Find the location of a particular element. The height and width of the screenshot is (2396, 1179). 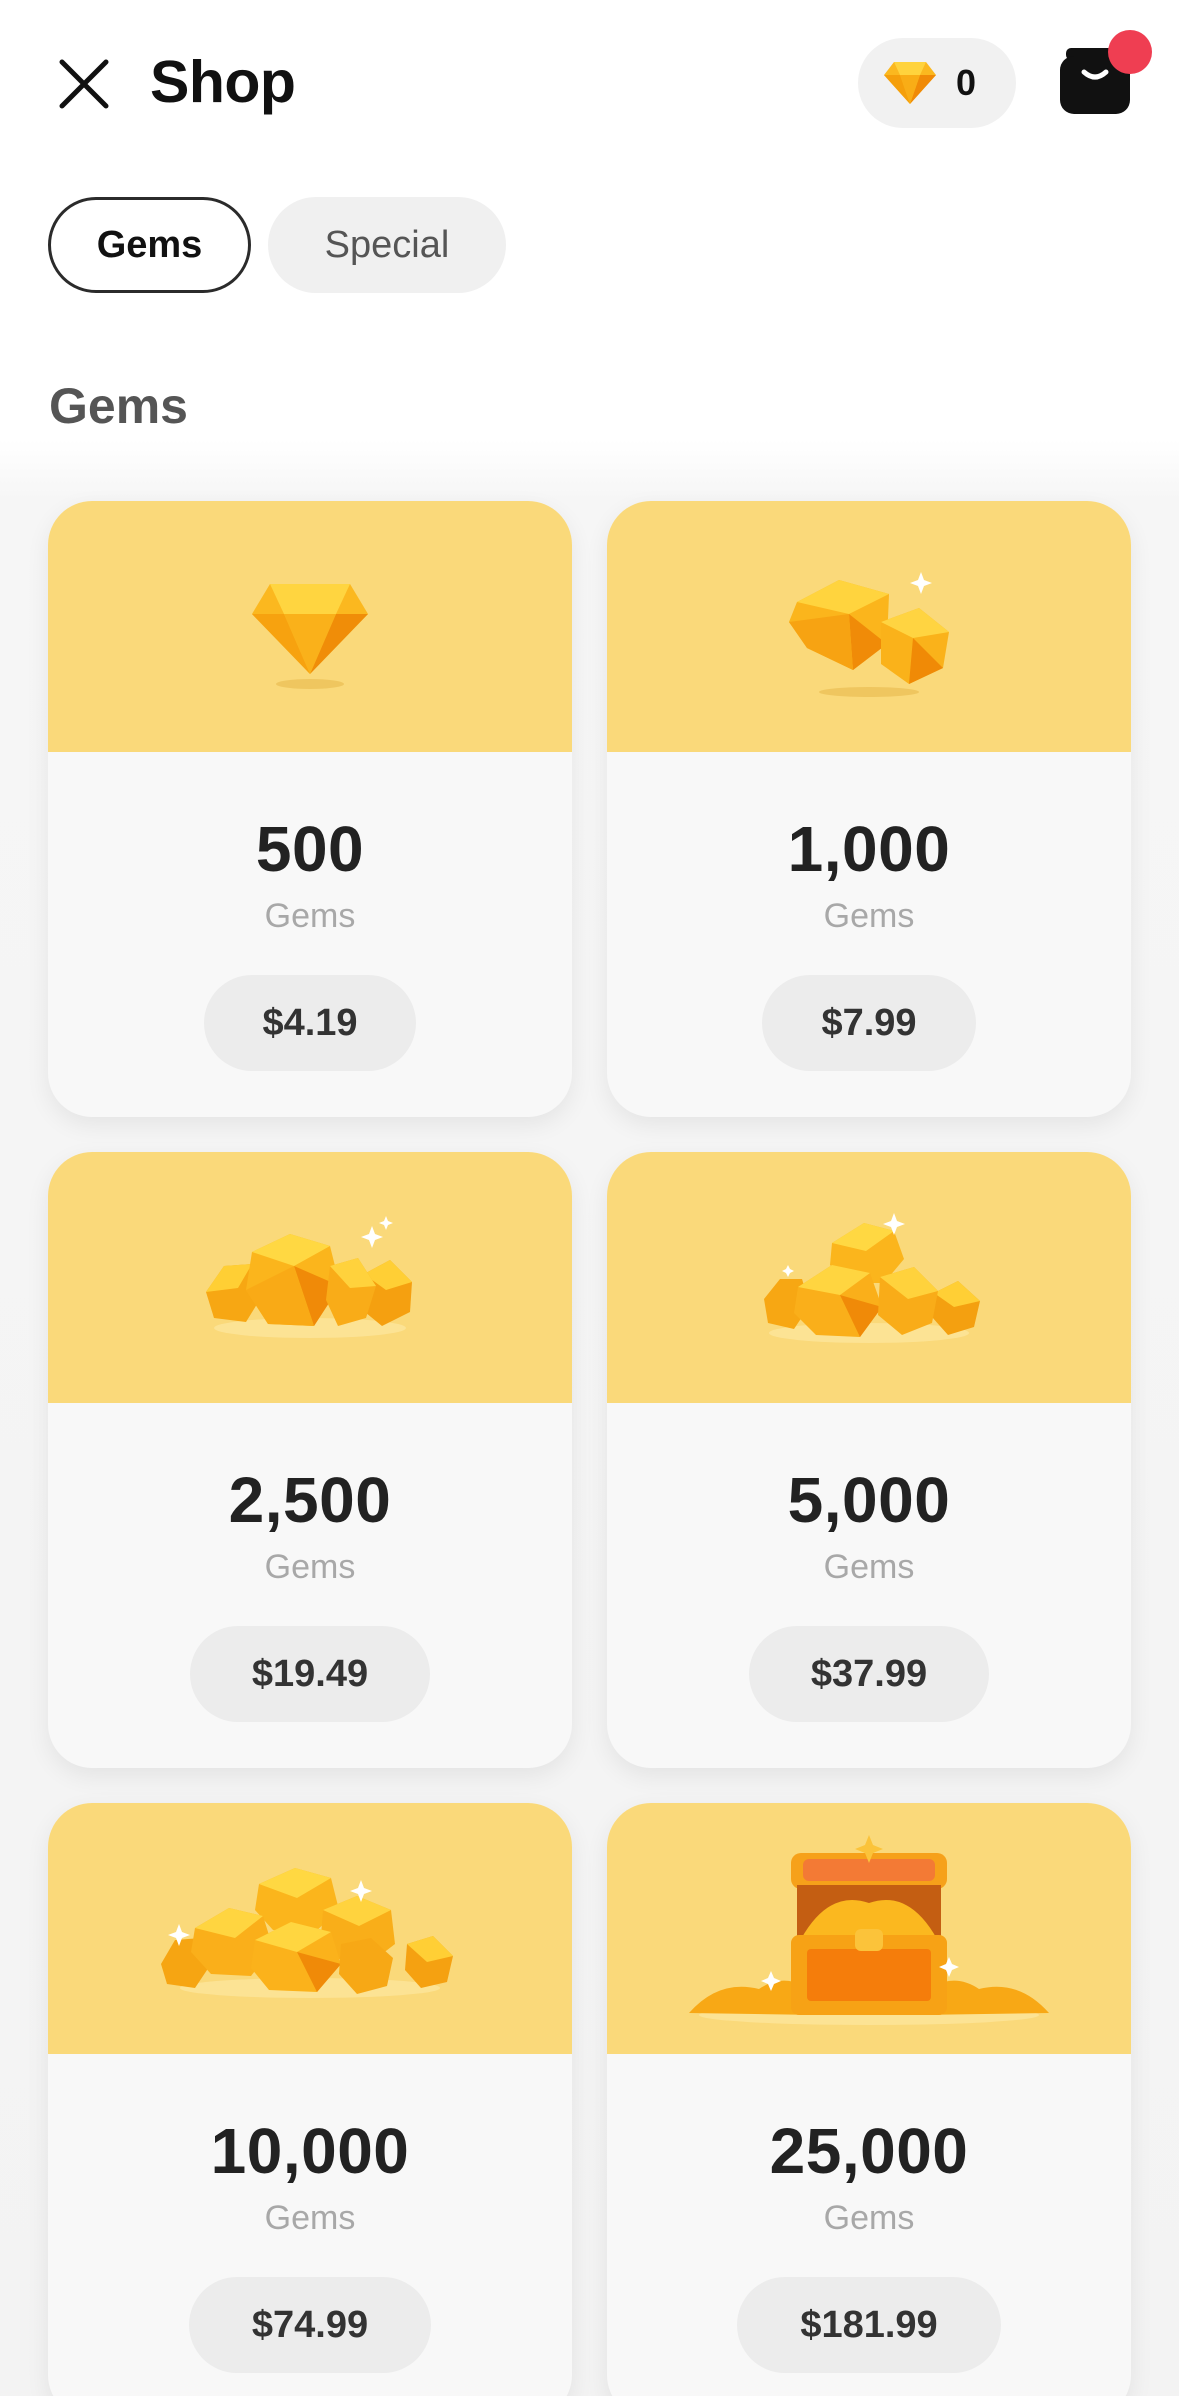

header: Shop 0 is located at coordinates (589, 85).